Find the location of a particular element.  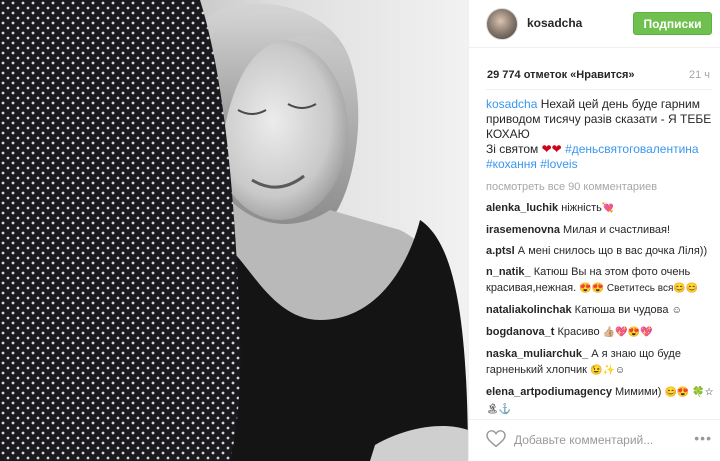

comment-item: alenka_luchik ніжність💘 is located at coordinates (600, 208).